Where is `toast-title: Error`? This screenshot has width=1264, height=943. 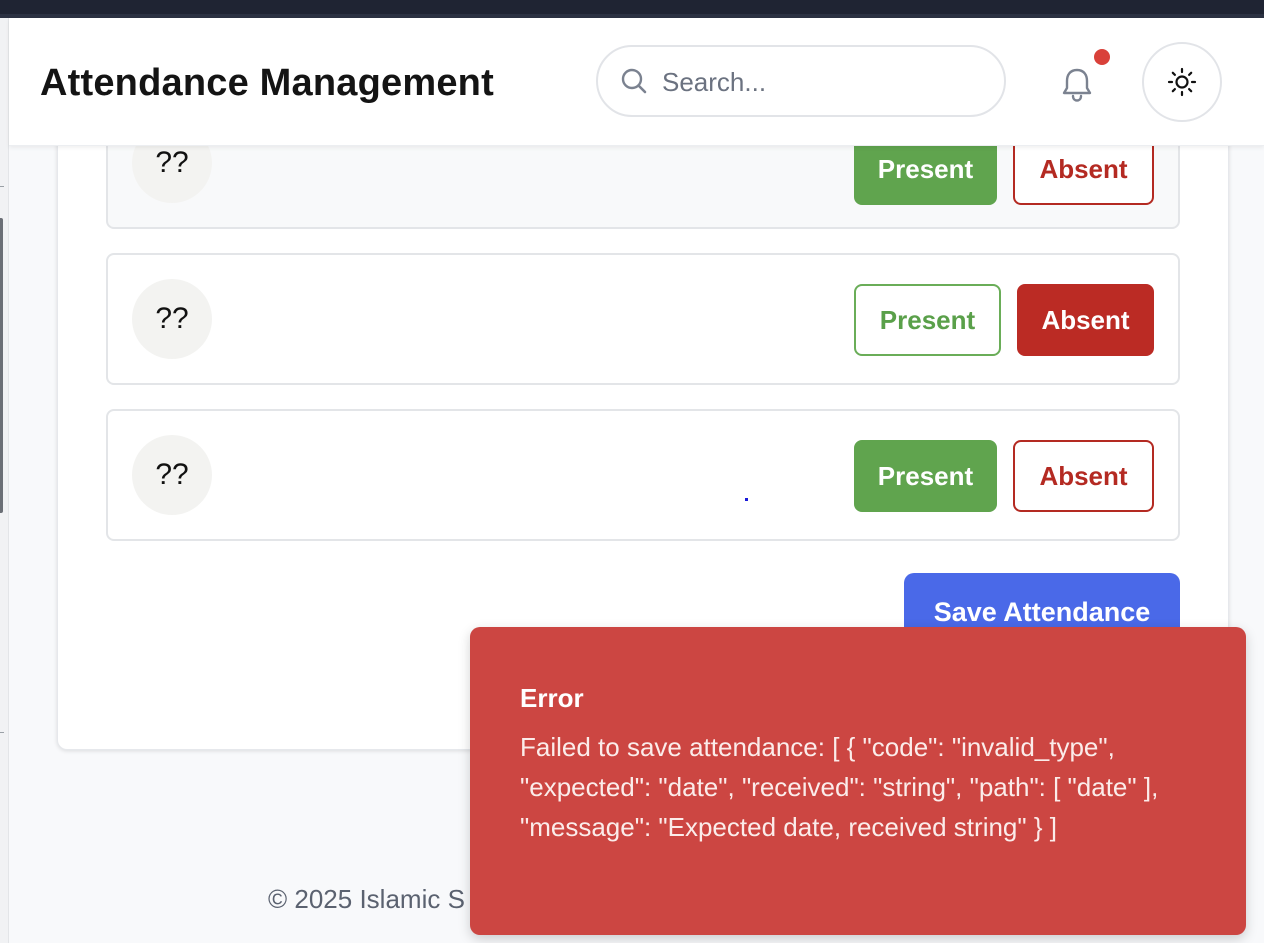 toast-title: Error is located at coordinates (552, 698).